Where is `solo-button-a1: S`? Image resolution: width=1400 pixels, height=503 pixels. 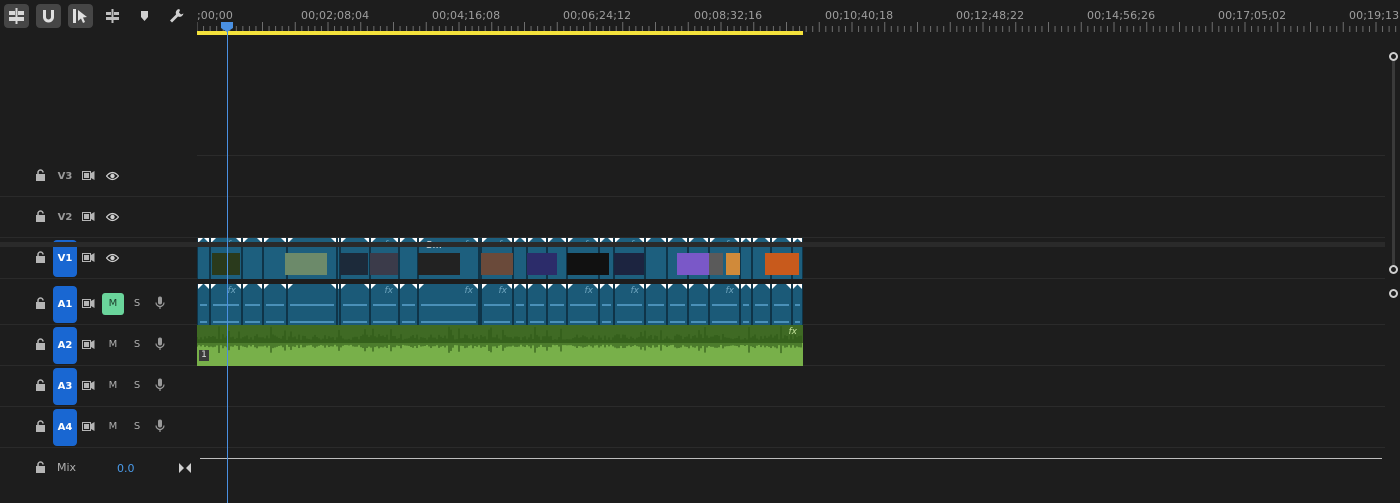 solo-button-a1: S is located at coordinates (137, 304).